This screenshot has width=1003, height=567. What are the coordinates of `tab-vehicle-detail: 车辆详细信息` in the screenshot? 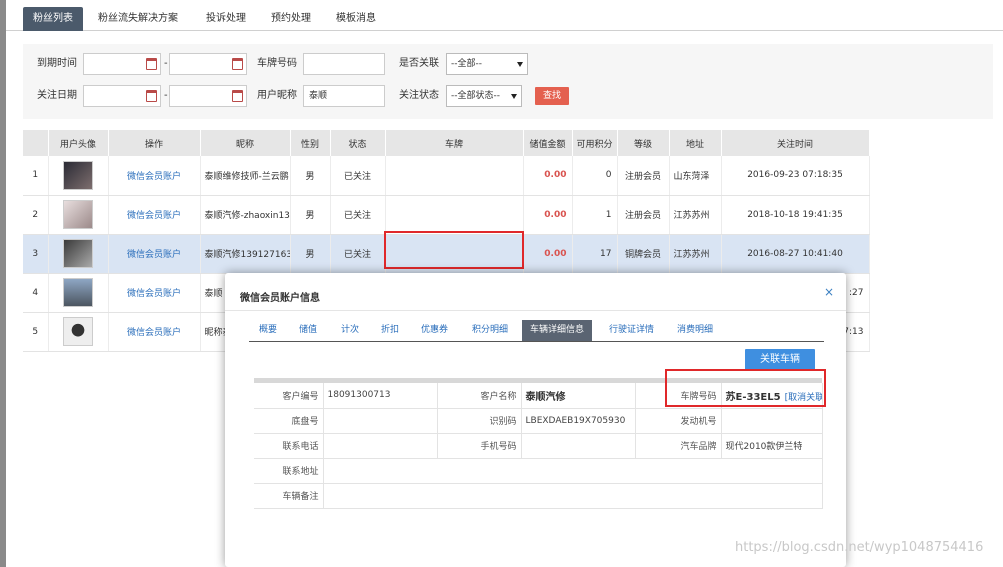 It's located at (557, 330).